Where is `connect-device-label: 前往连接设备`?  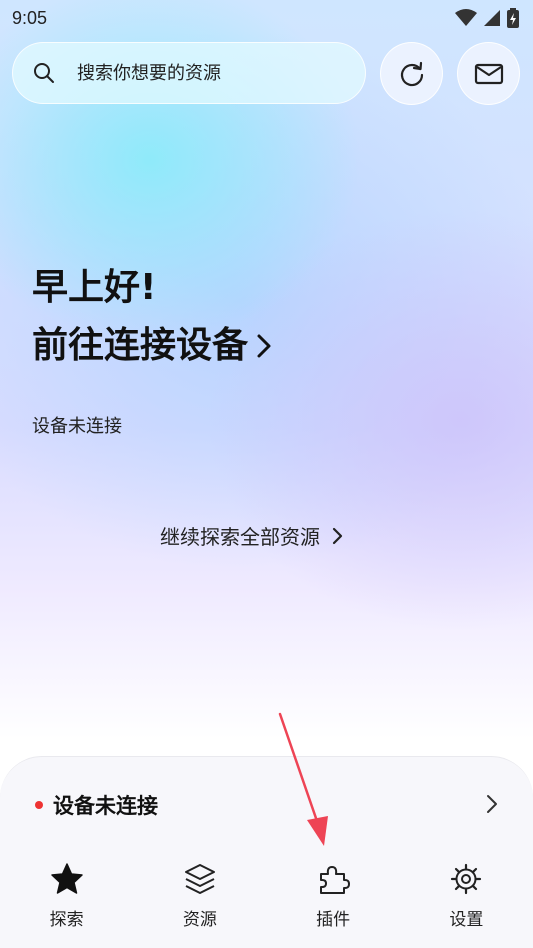
connect-device-label: 前往连接设备 is located at coordinates (140, 345).